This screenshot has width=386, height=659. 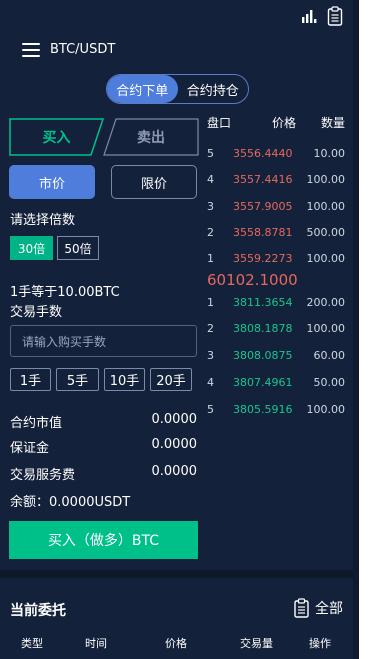 What do you see at coordinates (329, 382) in the screenshot?
I see `bid-qty: 50.00` at bounding box center [329, 382].